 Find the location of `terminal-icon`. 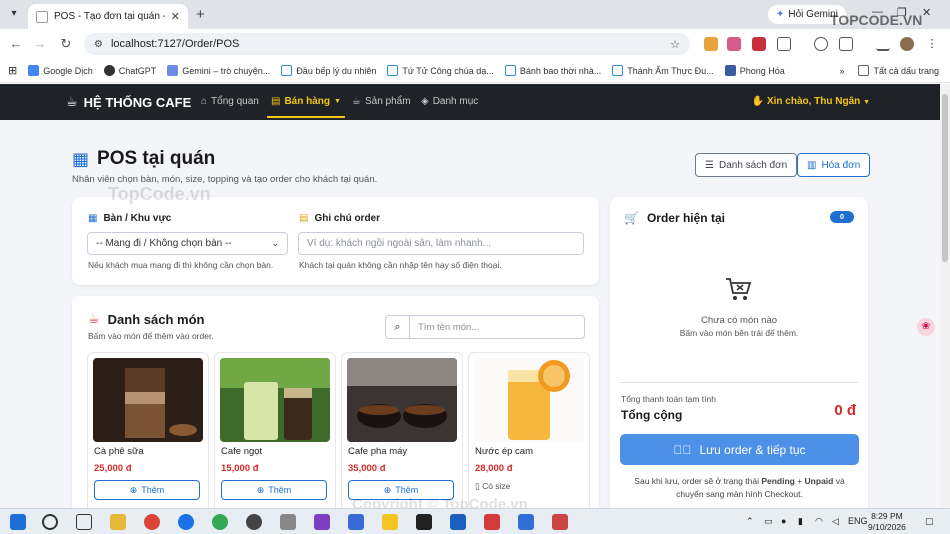

terminal-icon is located at coordinates (424, 522).